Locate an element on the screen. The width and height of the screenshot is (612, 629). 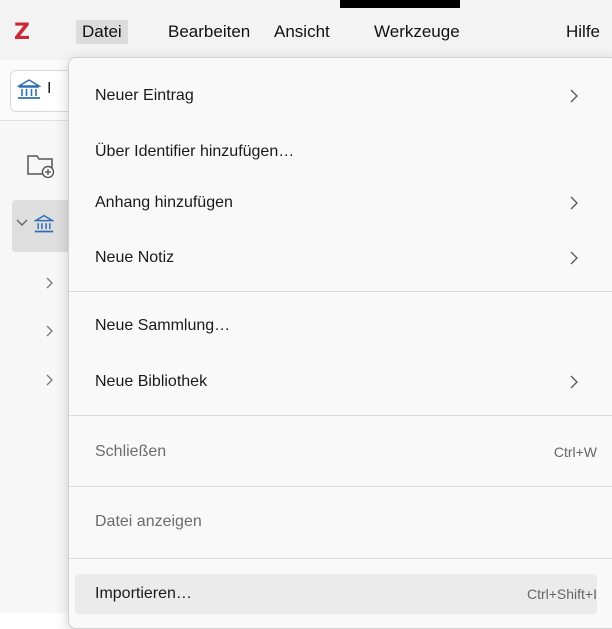
menu-item-new-library: Neue Bibliothek is located at coordinates (336, 382).